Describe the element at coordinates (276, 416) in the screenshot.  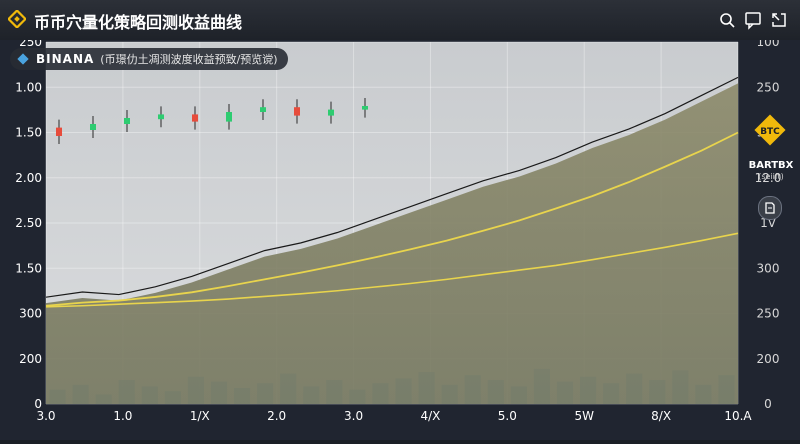
I see `x-tick-label: 2.0` at that location.